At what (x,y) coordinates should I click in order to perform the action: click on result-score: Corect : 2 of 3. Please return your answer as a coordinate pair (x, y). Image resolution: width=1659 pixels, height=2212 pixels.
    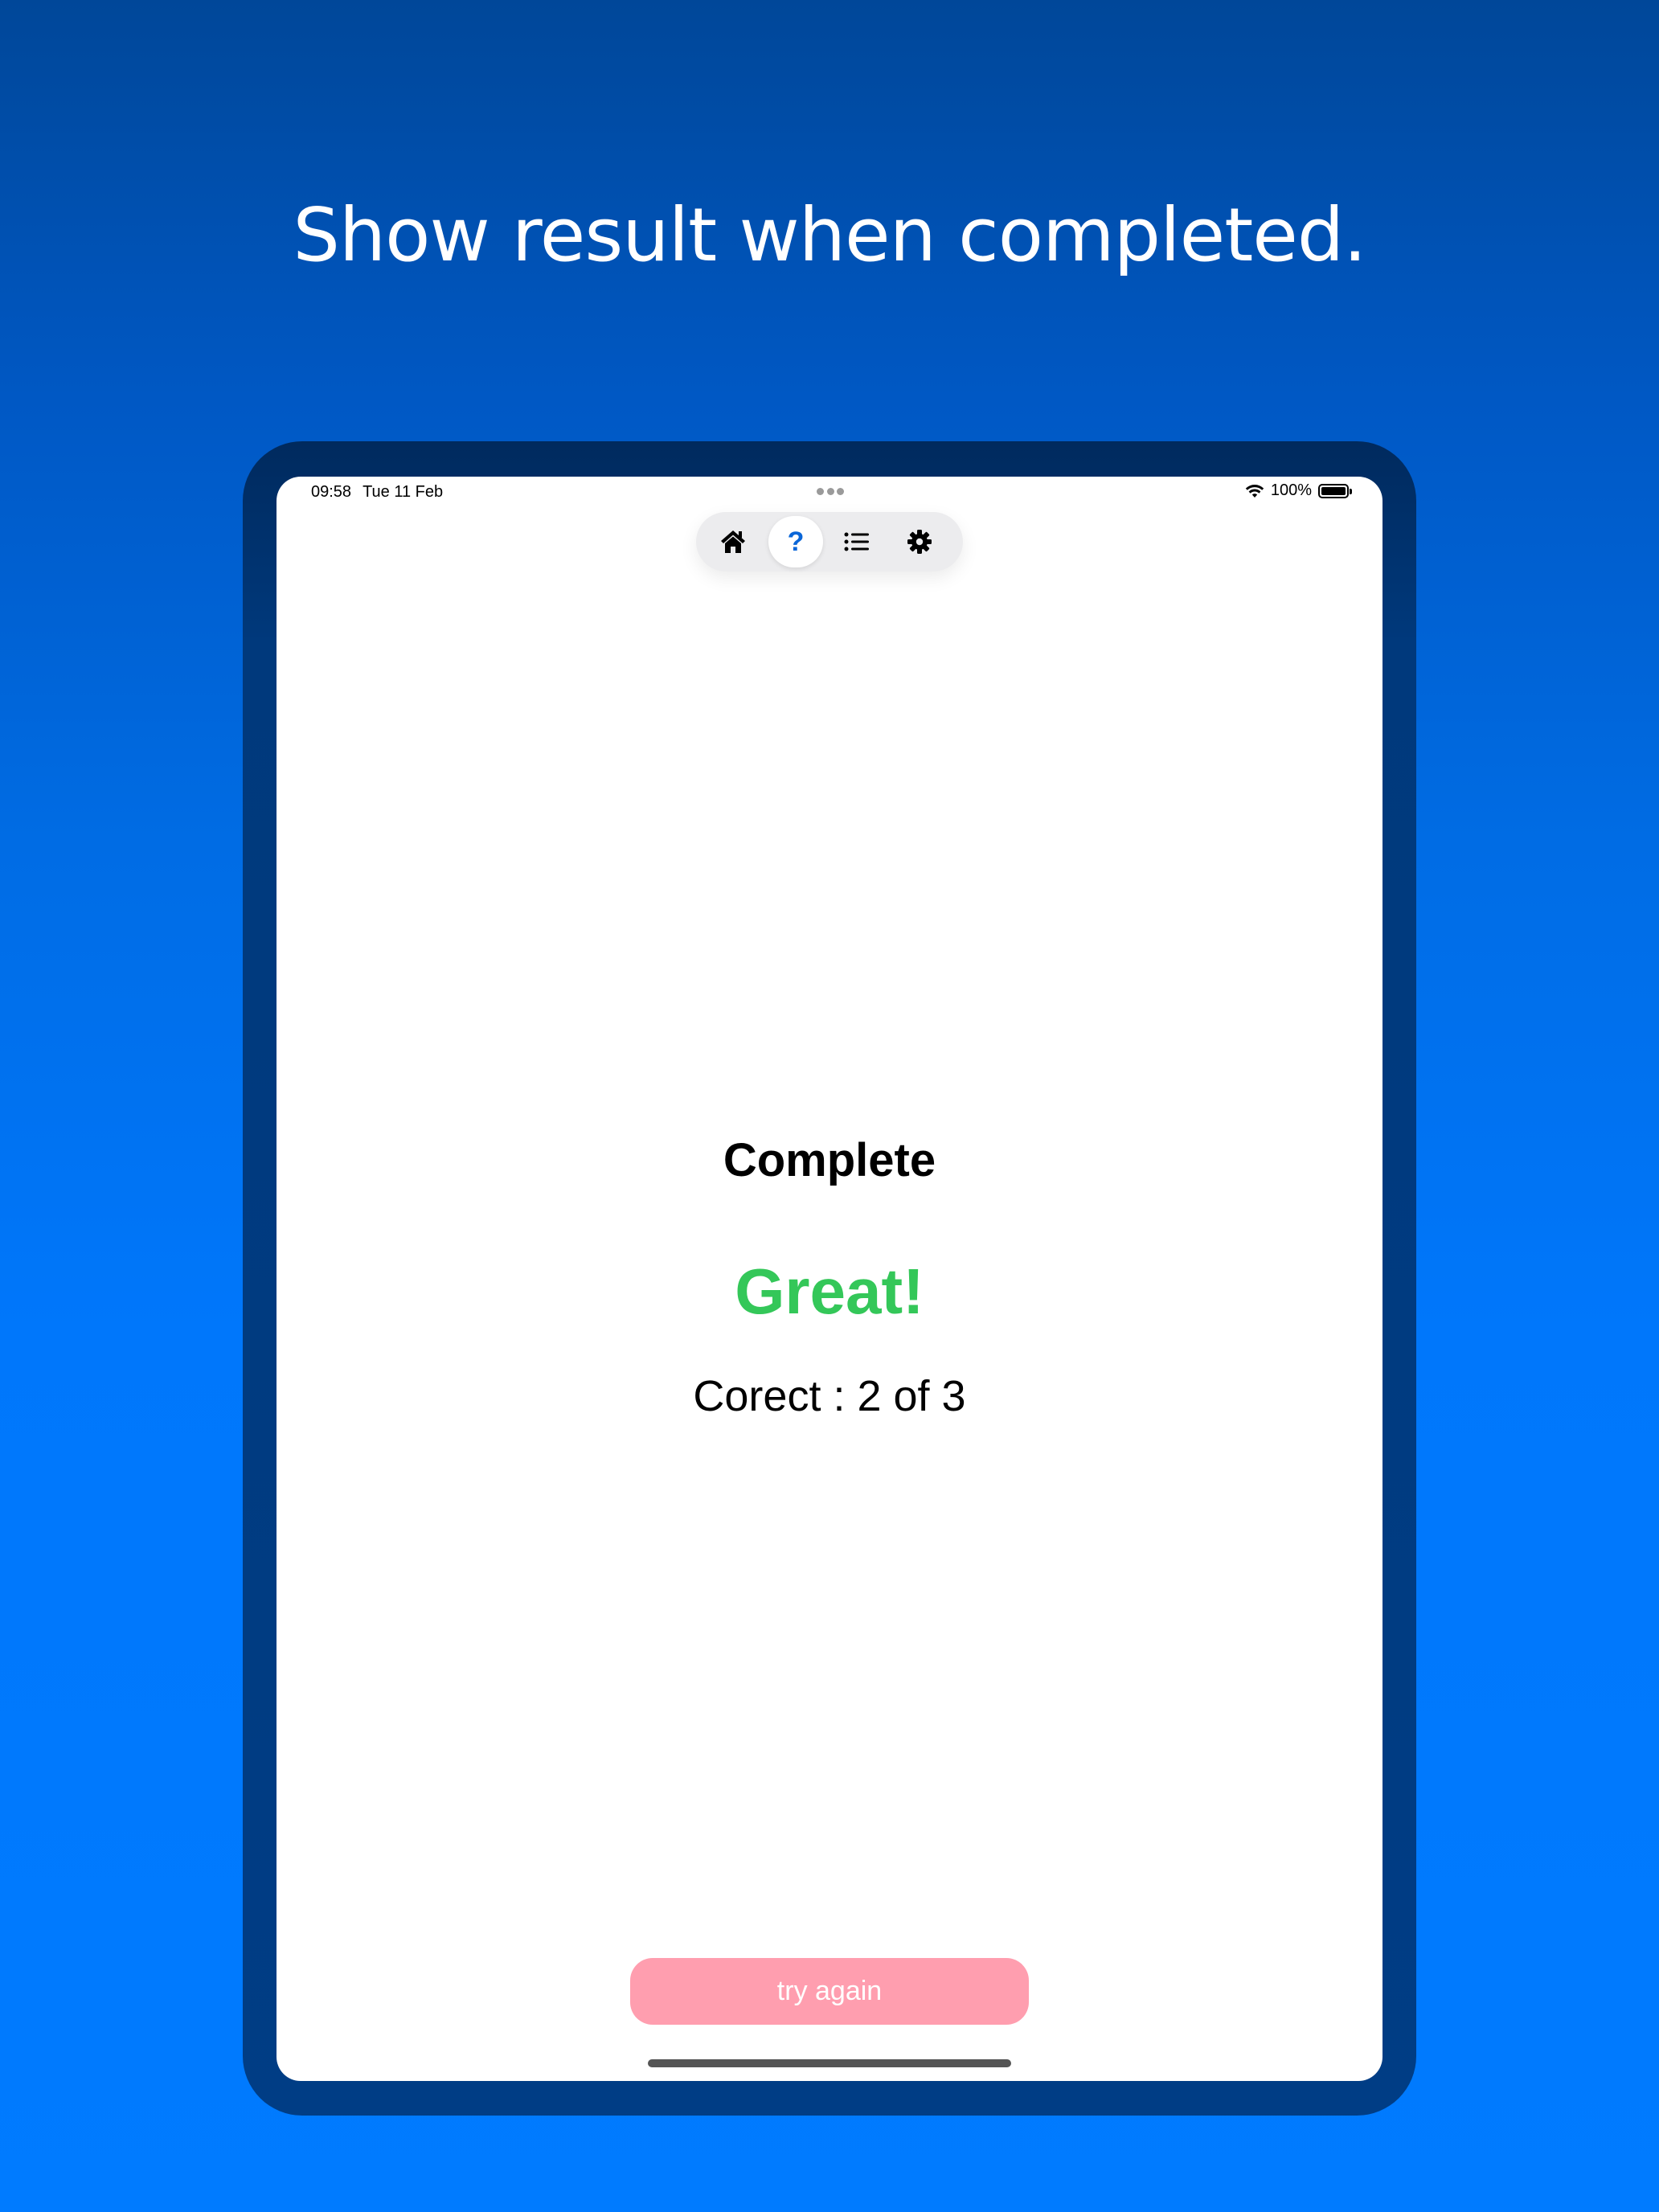
    Looking at the image, I should click on (829, 1396).